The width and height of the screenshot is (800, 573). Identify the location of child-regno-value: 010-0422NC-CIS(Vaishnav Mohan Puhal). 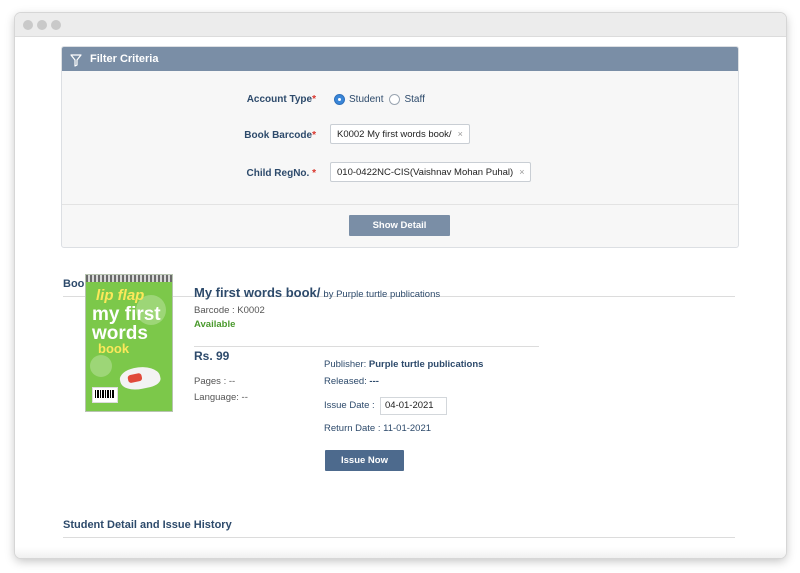
(425, 172).